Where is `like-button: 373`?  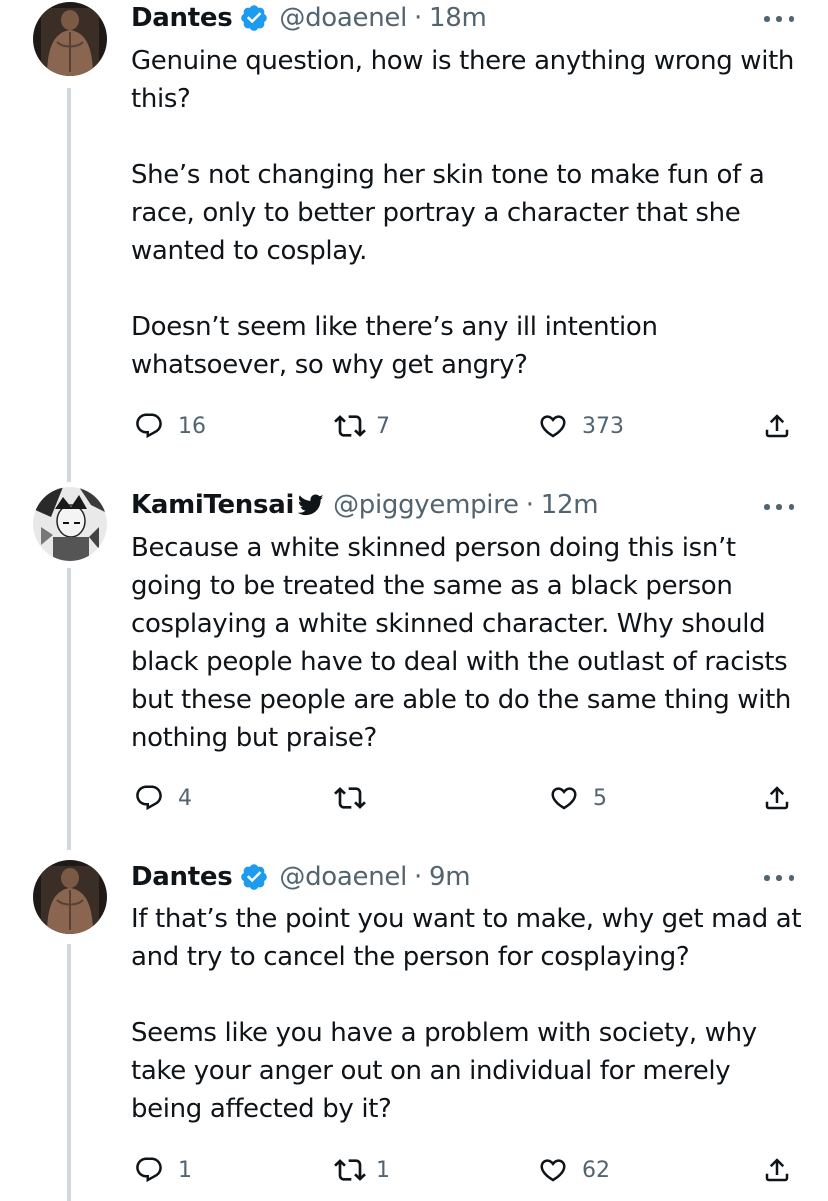 like-button: 373 is located at coordinates (581, 426).